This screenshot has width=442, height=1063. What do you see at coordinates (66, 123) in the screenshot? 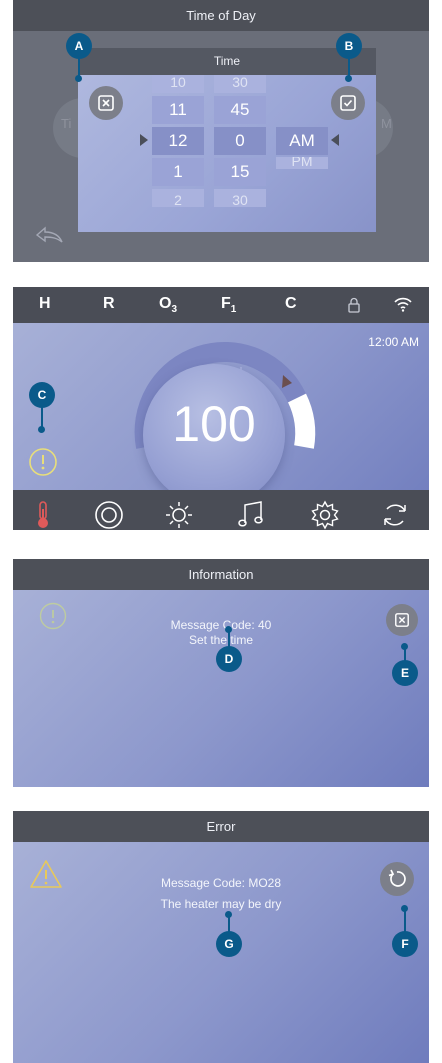
I see `background-label-left: Ti` at bounding box center [66, 123].